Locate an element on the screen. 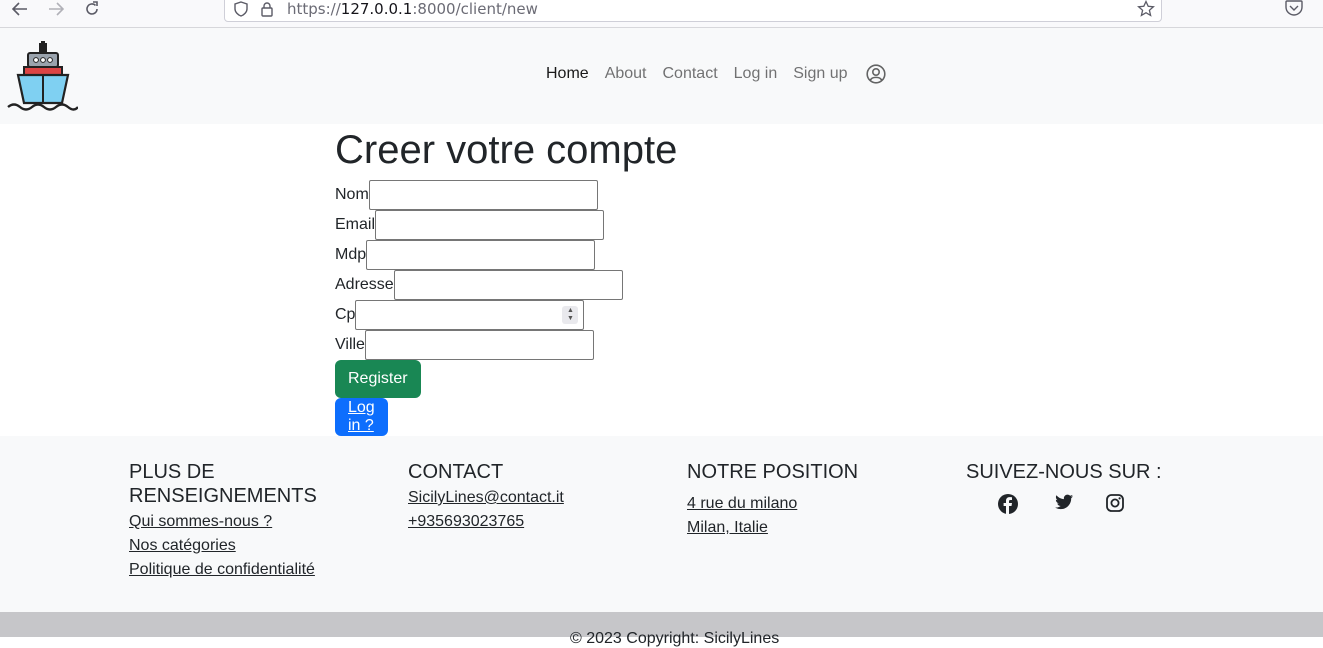 Image resolution: width=1323 pixels, height=648 pixels. ville-input is located at coordinates (479, 345).